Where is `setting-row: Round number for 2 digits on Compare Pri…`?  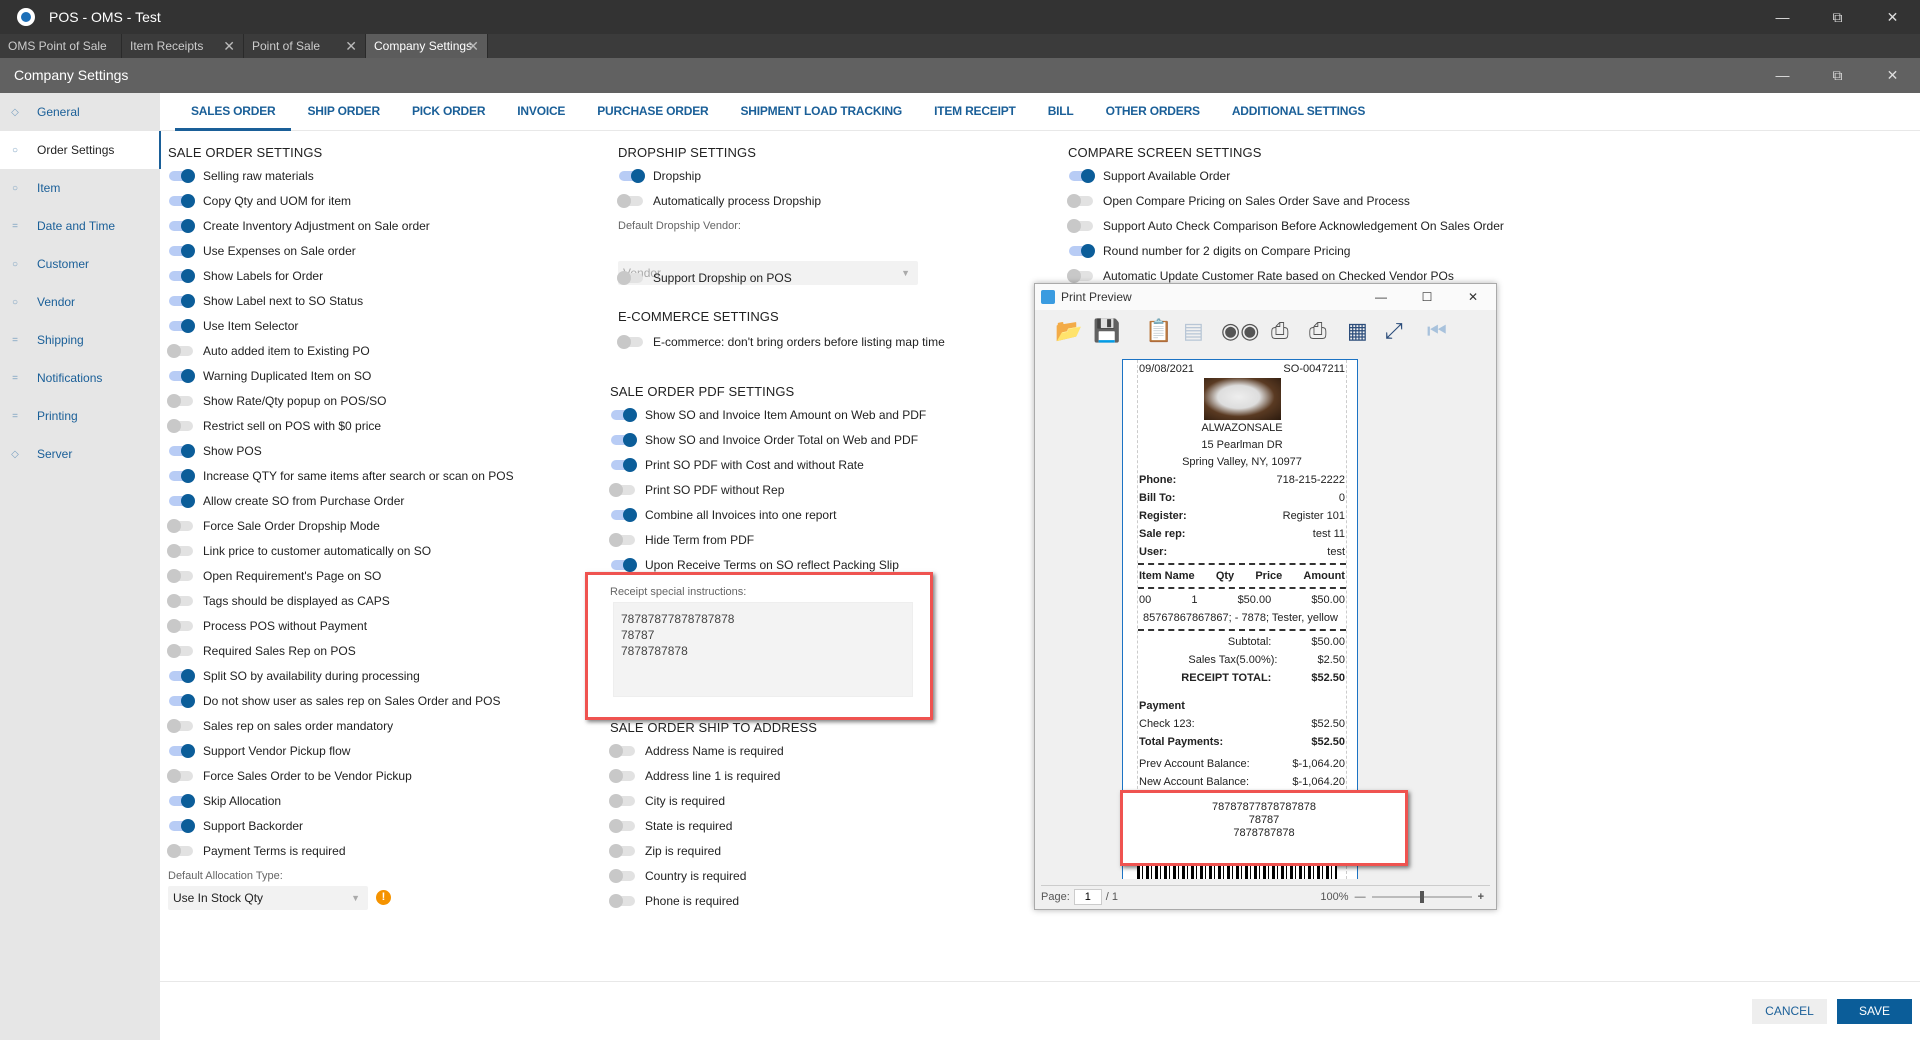
setting-row: Round number for 2 digits on Compare Pri… is located at coordinates (1209, 251).